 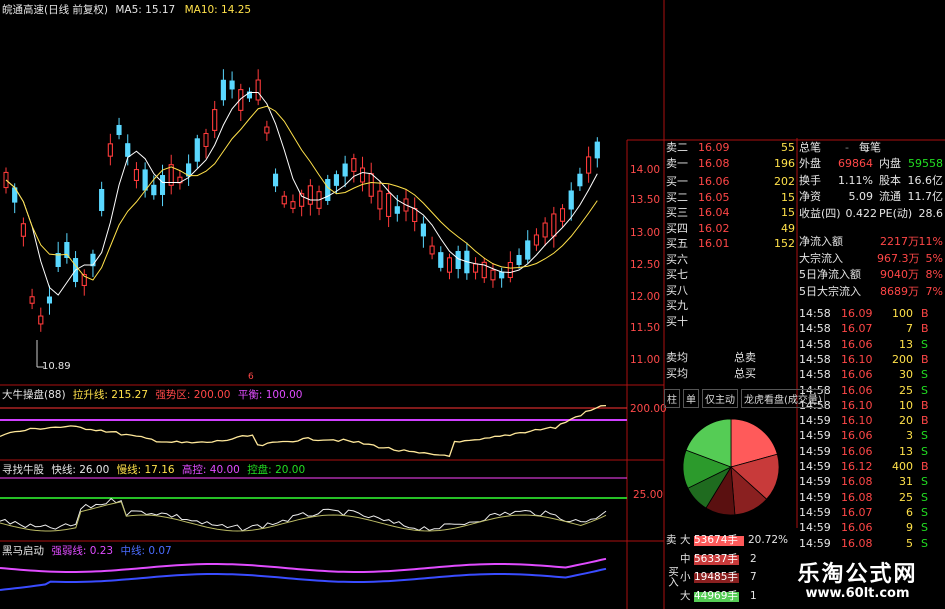 I want to click on indicator2-line4: 控盘: 20.00, so click(x=276, y=470).